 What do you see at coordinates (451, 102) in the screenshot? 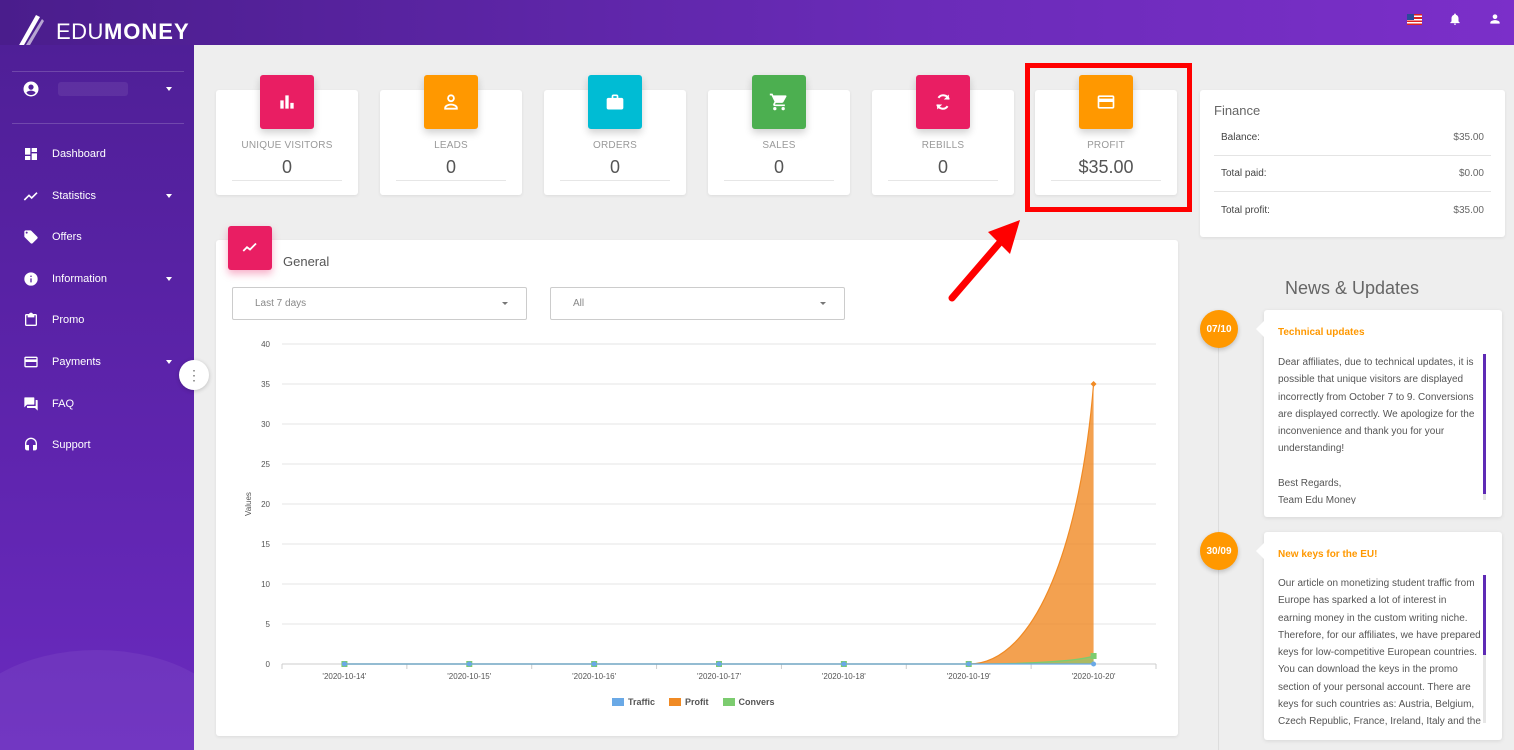
I see `person-icon` at bounding box center [451, 102].